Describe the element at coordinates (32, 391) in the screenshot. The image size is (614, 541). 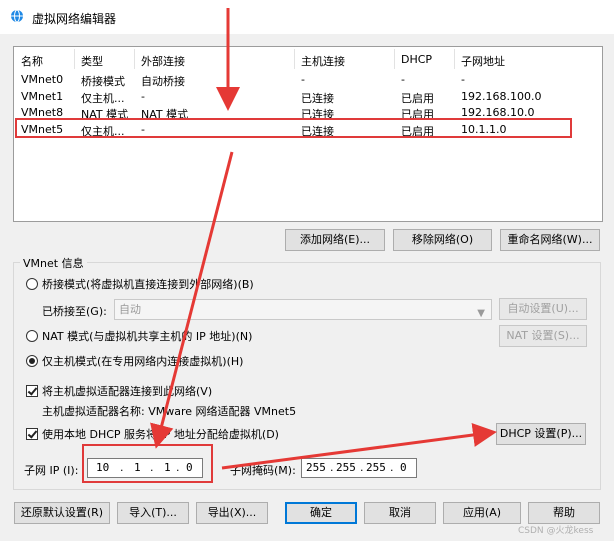
I see `connect-host-adapter-checkbox` at that location.